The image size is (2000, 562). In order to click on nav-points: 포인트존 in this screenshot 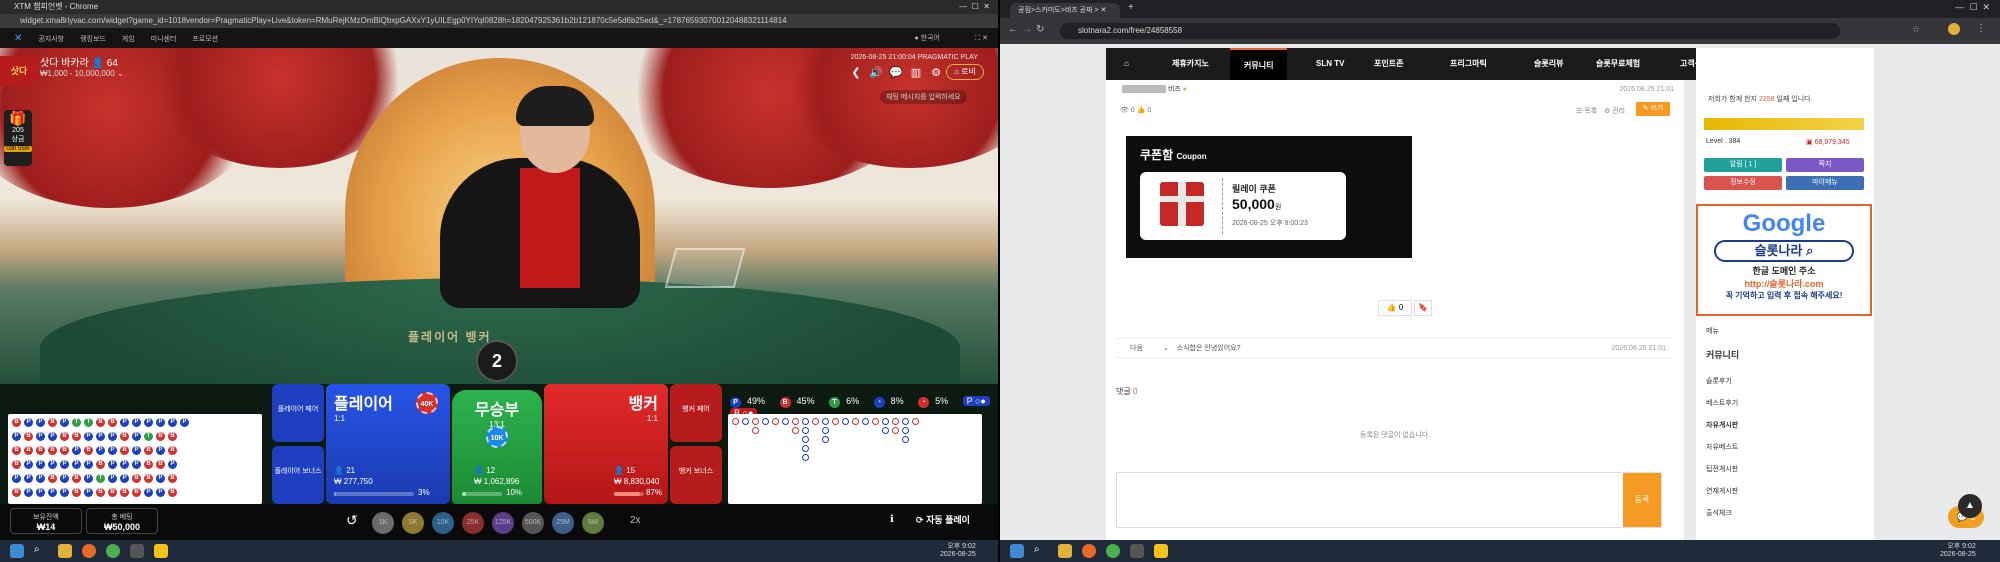, I will do `click(1388, 64)`.